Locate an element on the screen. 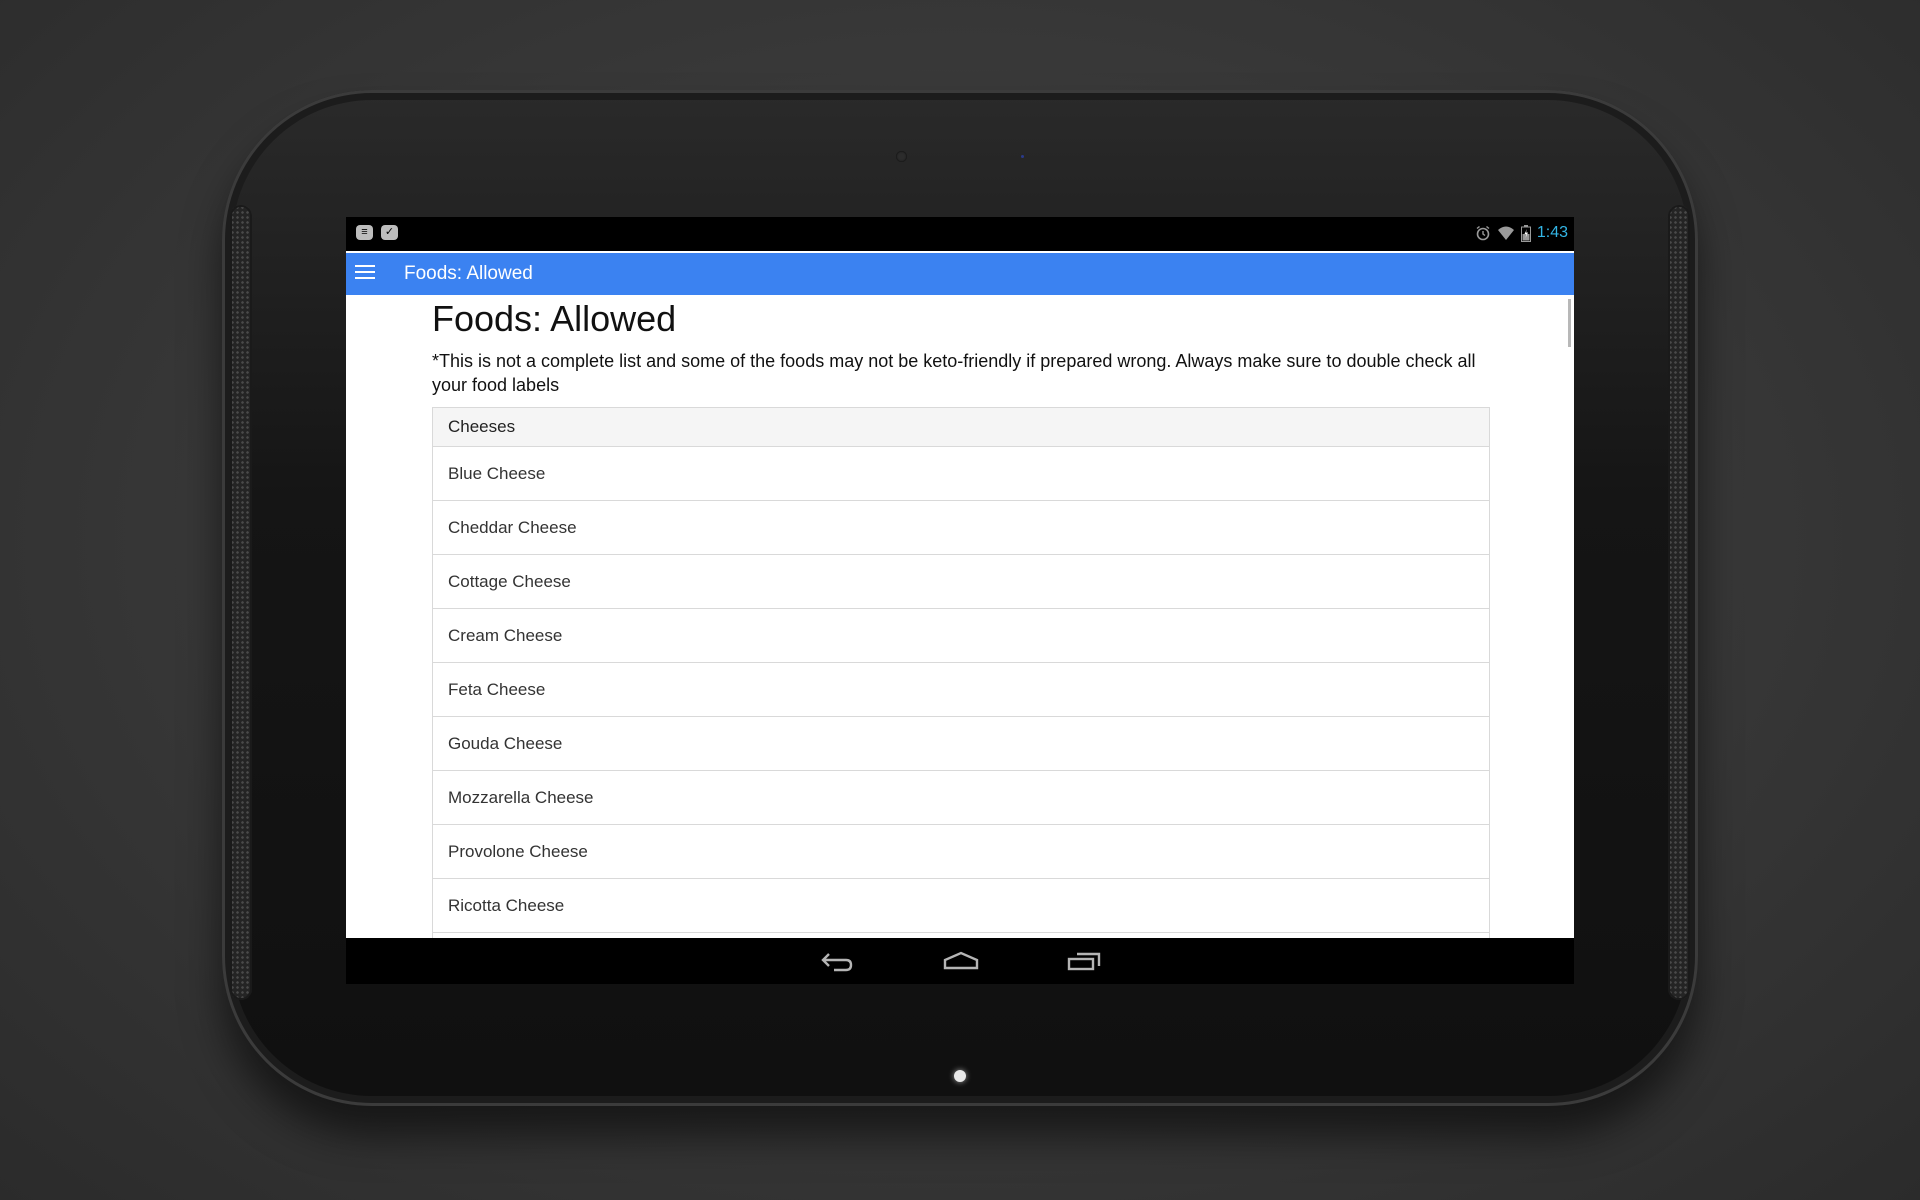 This screenshot has width=1920, height=1200. right-speaker-grille is located at coordinates (1679, 602).